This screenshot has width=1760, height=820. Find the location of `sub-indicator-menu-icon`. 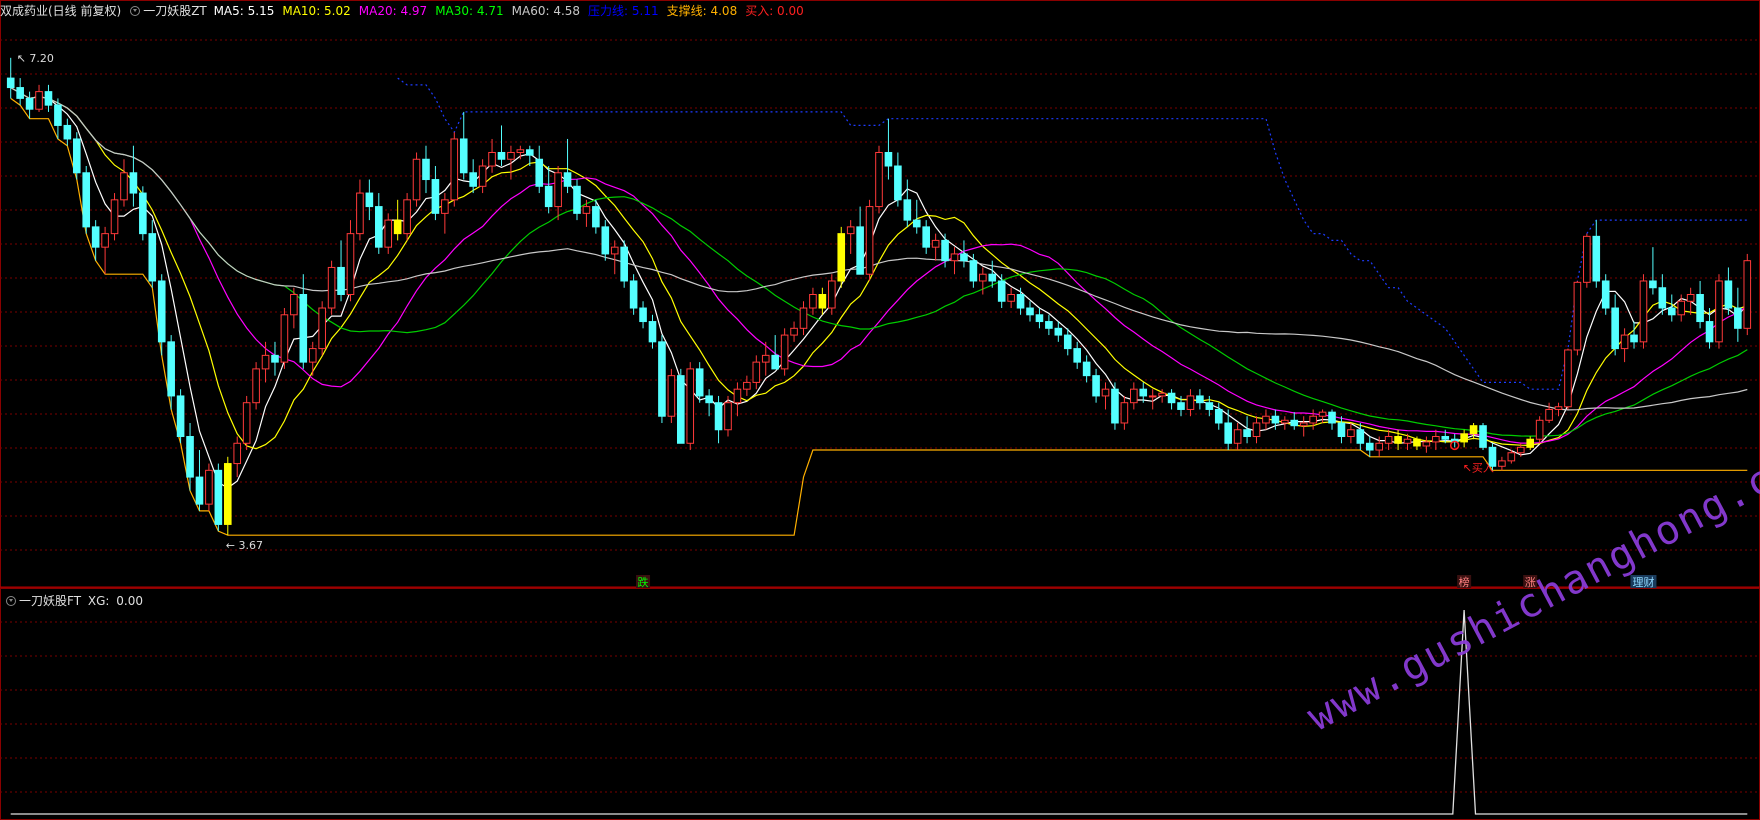

sub-indicator-menu-icon is located at coordinates (11, 600).